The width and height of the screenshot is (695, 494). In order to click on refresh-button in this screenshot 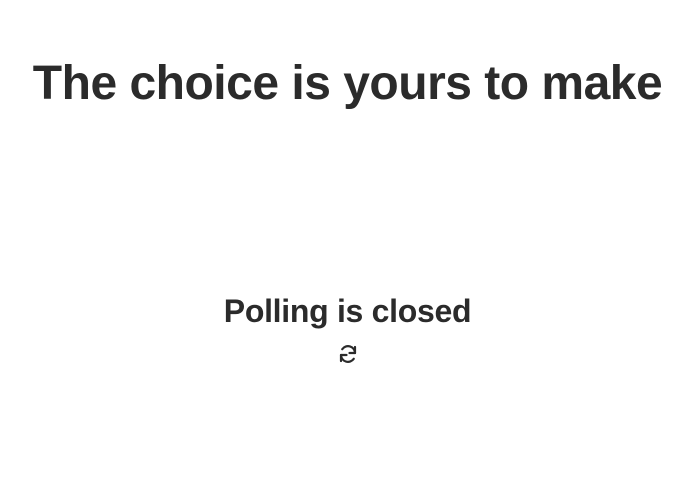, I will do `click(348, 354)`.